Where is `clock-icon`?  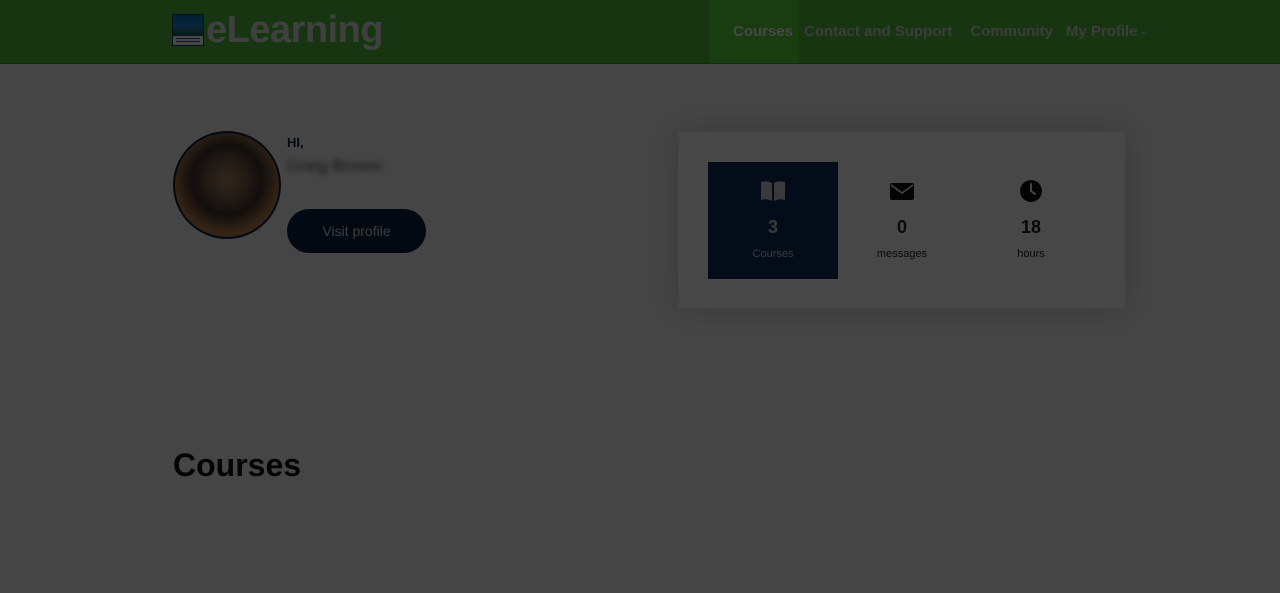 clock-icon is located at coordinates (1031, 191).